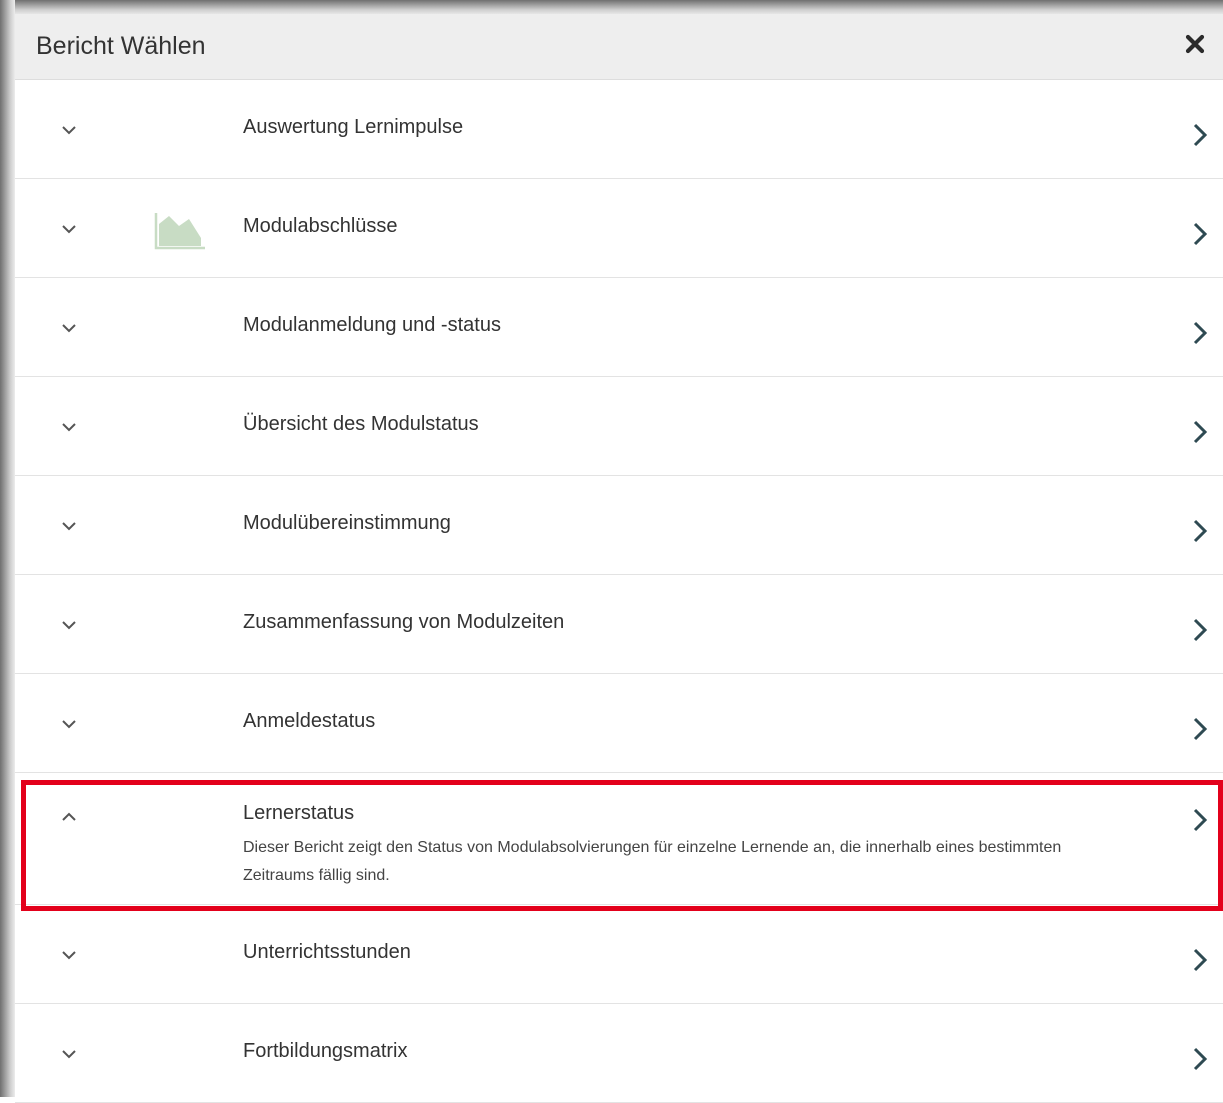  What do you see at coordinates (347, 523) in the screenshot?
I see `report-item-label: Modulübereinstimmung` at bounding box center [347, 523].